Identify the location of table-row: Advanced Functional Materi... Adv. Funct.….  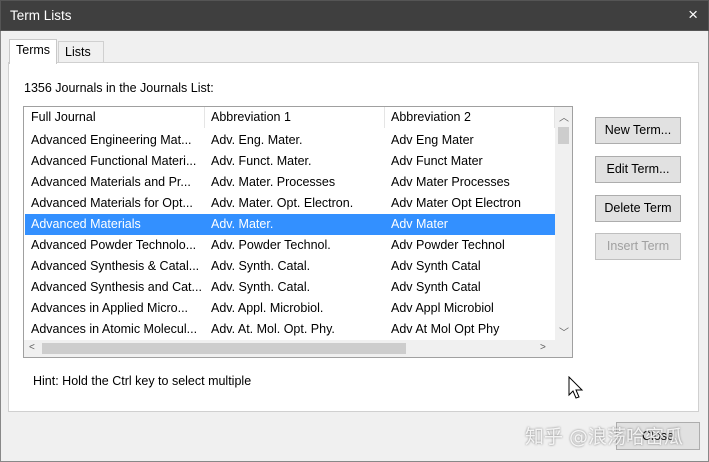
(290, 161).